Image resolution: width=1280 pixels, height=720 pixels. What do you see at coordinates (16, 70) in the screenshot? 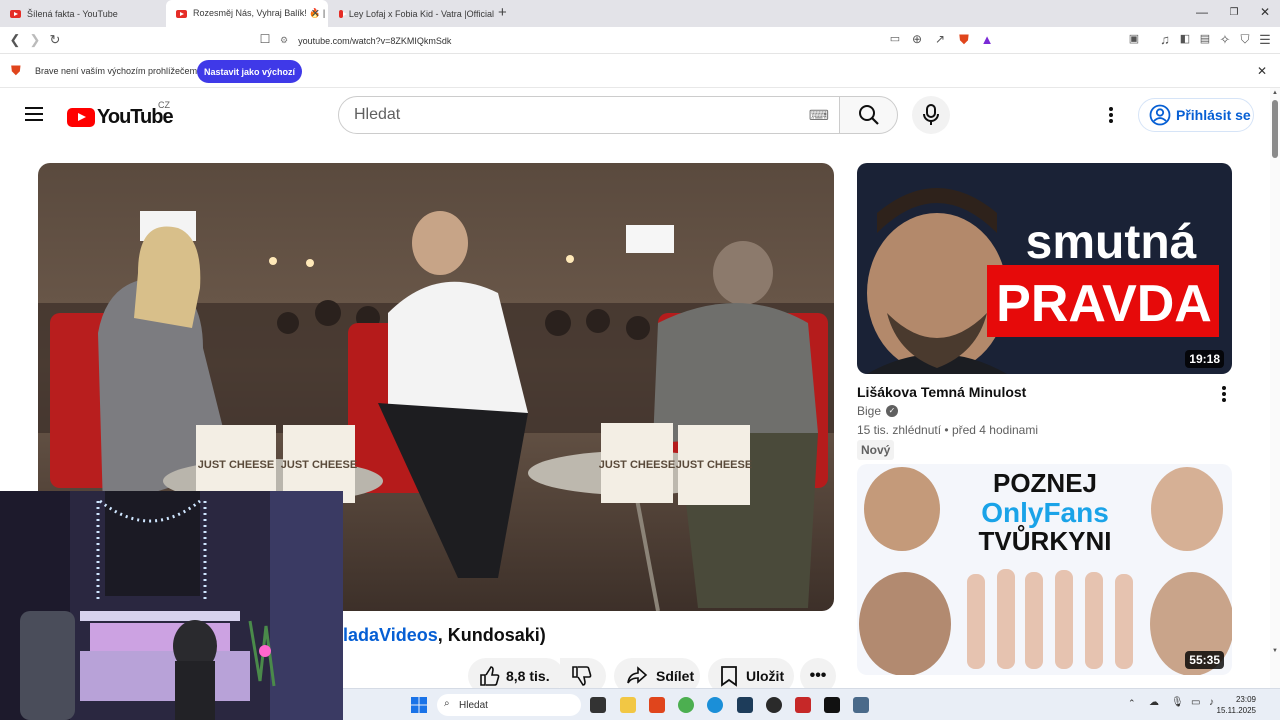
I see `brave-logo-icon: ⛊` at bounding box center [16, 70].